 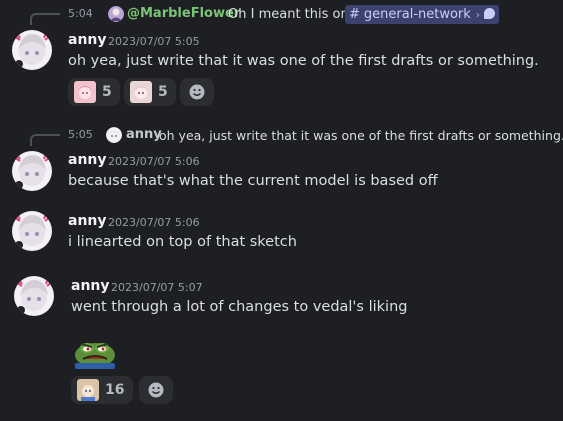 What do you see at coordinates (141, 92) in the screenshot?
I see `anime-girl-emoji` at bounding box center [141, 92].